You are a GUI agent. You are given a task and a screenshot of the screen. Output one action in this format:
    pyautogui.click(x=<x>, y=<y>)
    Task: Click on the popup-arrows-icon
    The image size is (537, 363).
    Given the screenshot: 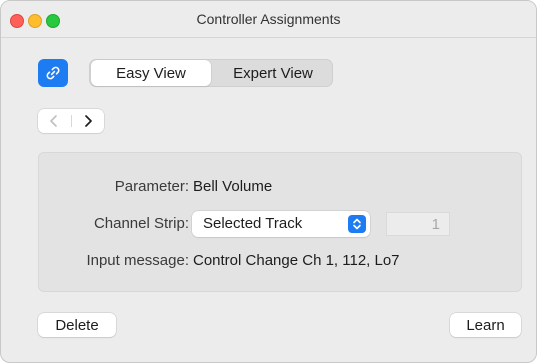 What is the action you would take?
    pyautogui.click(x=357, y=224)
    